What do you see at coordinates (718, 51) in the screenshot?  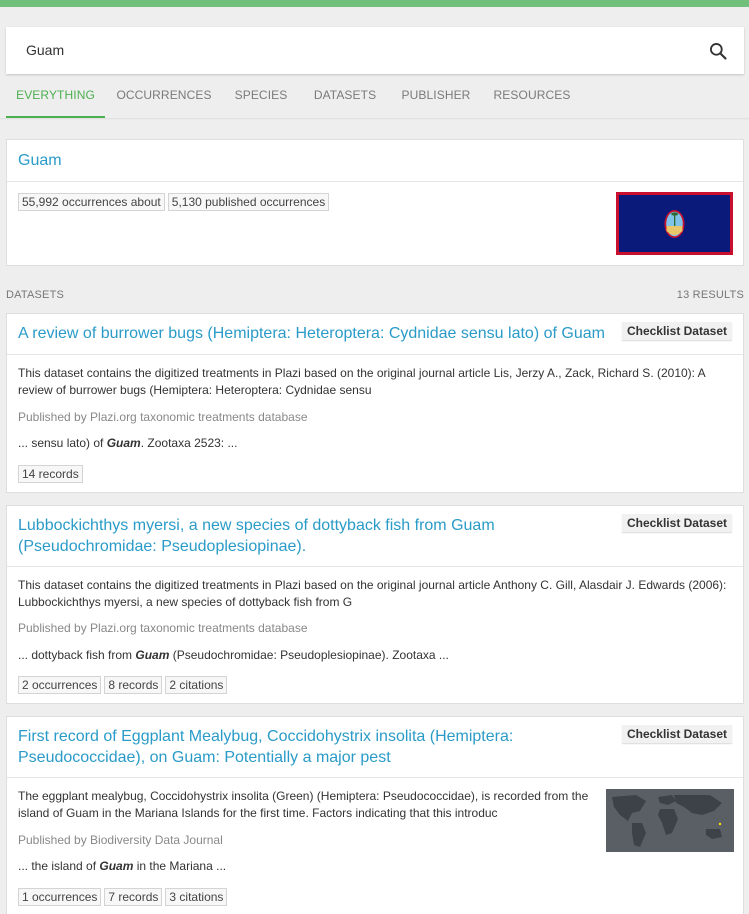 I see `search-icon` at bounding box center [718, 51].